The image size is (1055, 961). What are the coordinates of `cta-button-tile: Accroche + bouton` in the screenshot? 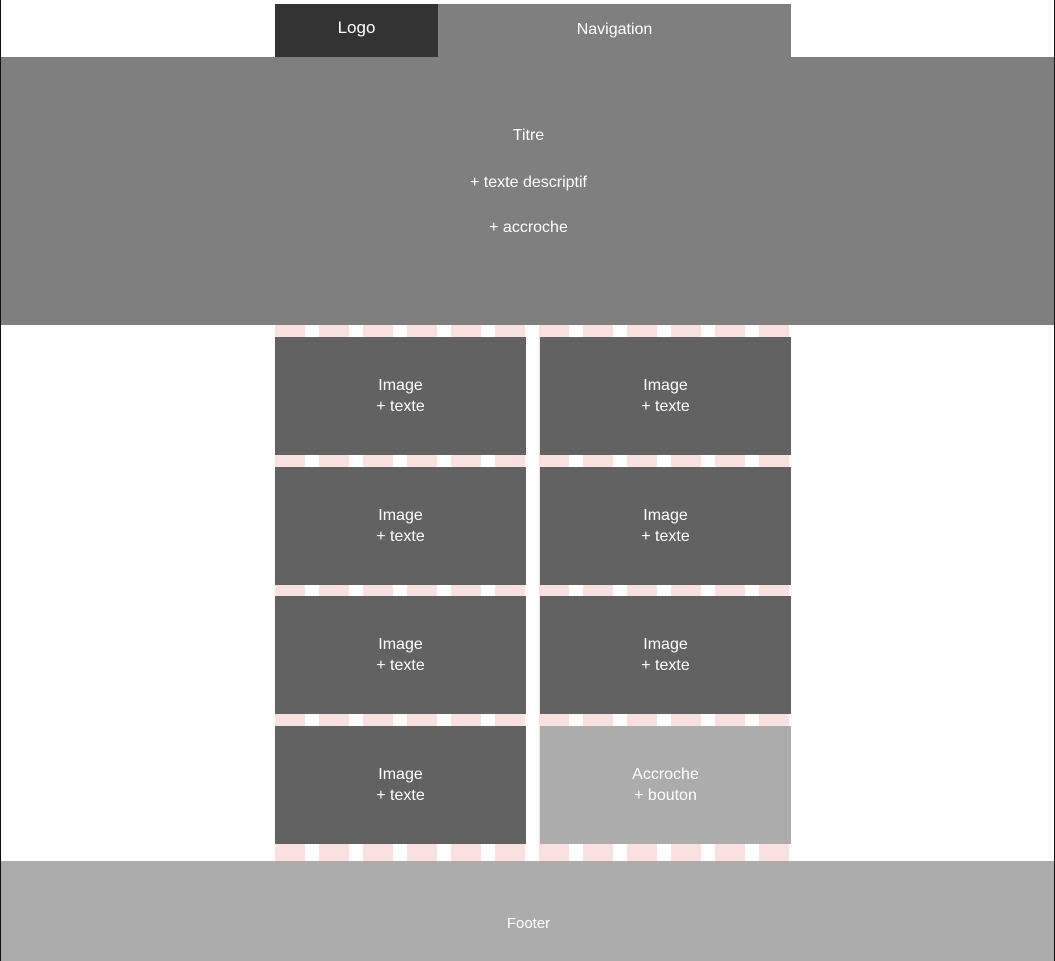 It's located at (665, 785).